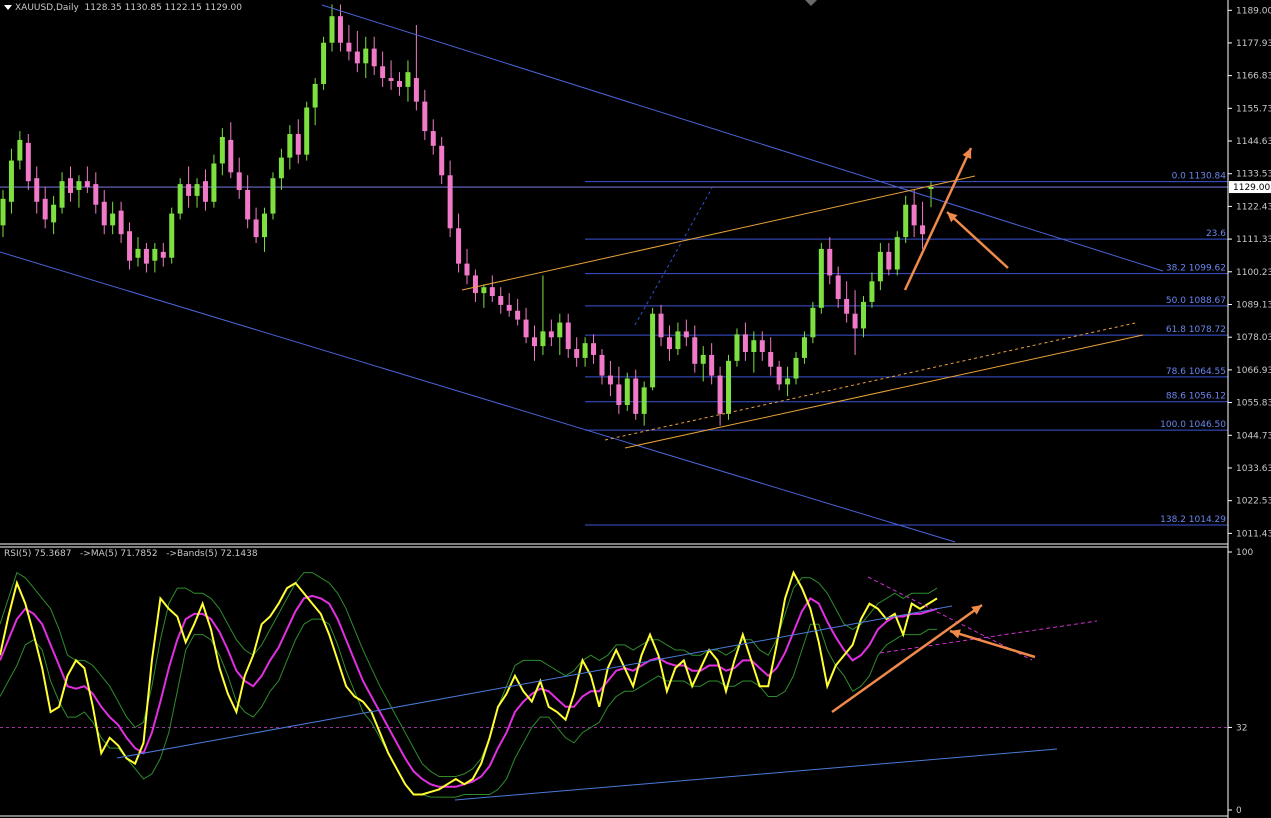  Describe the element at coordinates (1253, 240) in the screenshot. I see `price-tick-label: 1111.33` at that location.